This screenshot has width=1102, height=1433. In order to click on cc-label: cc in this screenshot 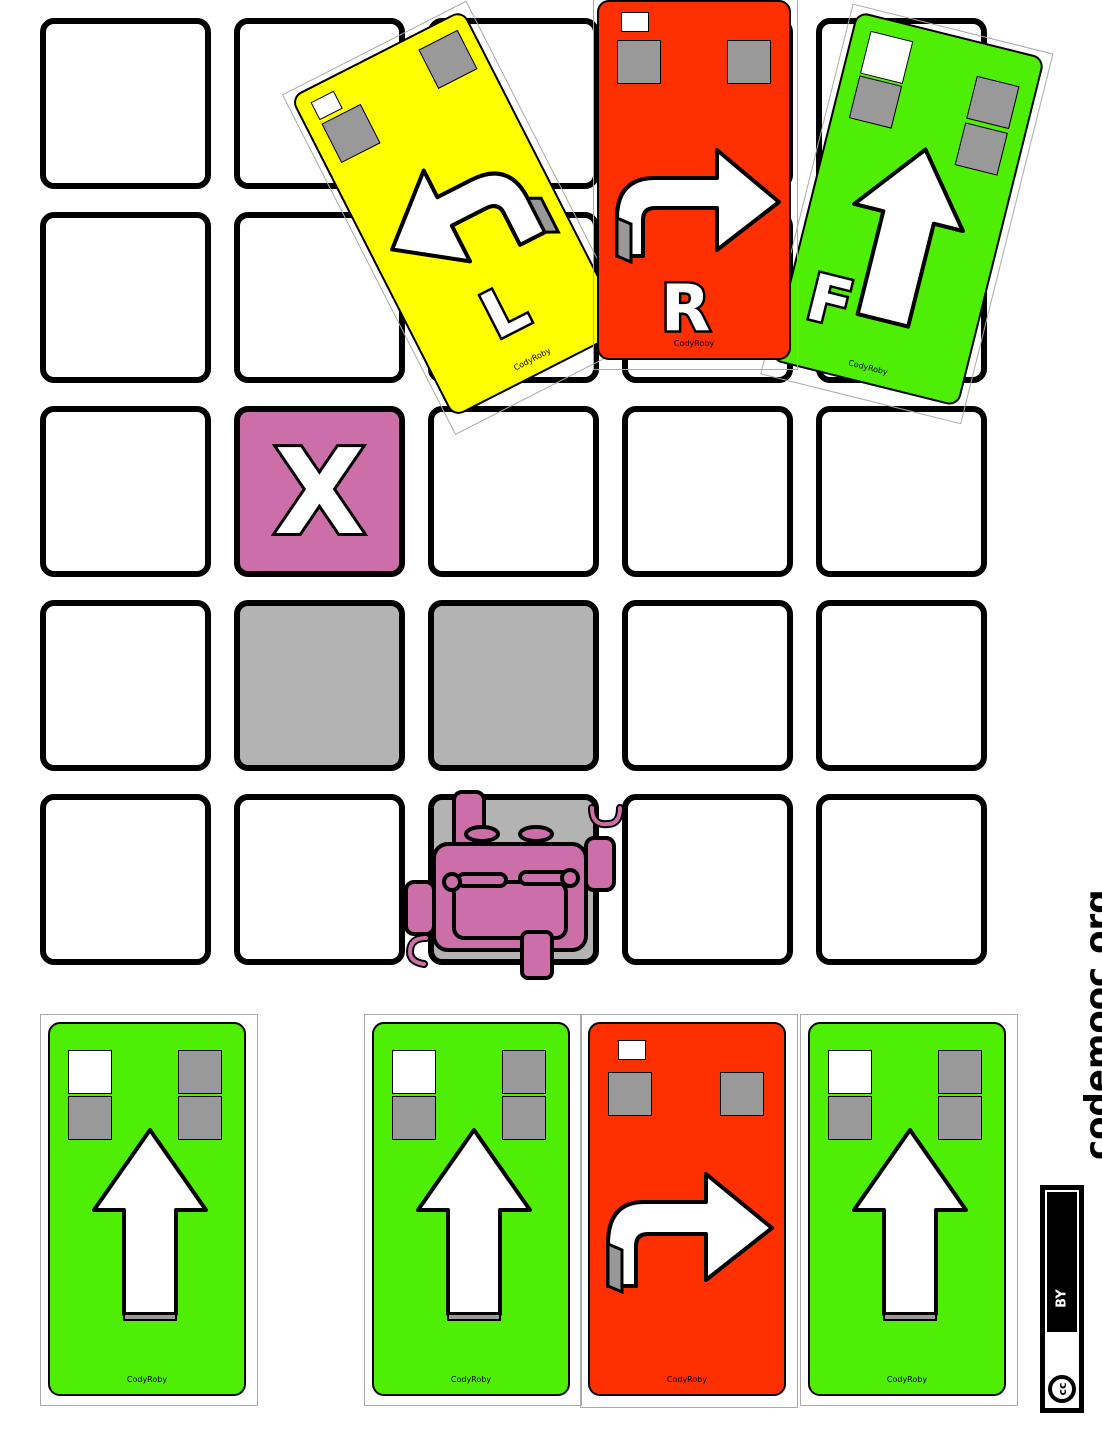, I will do `click(1062, 1389)`.